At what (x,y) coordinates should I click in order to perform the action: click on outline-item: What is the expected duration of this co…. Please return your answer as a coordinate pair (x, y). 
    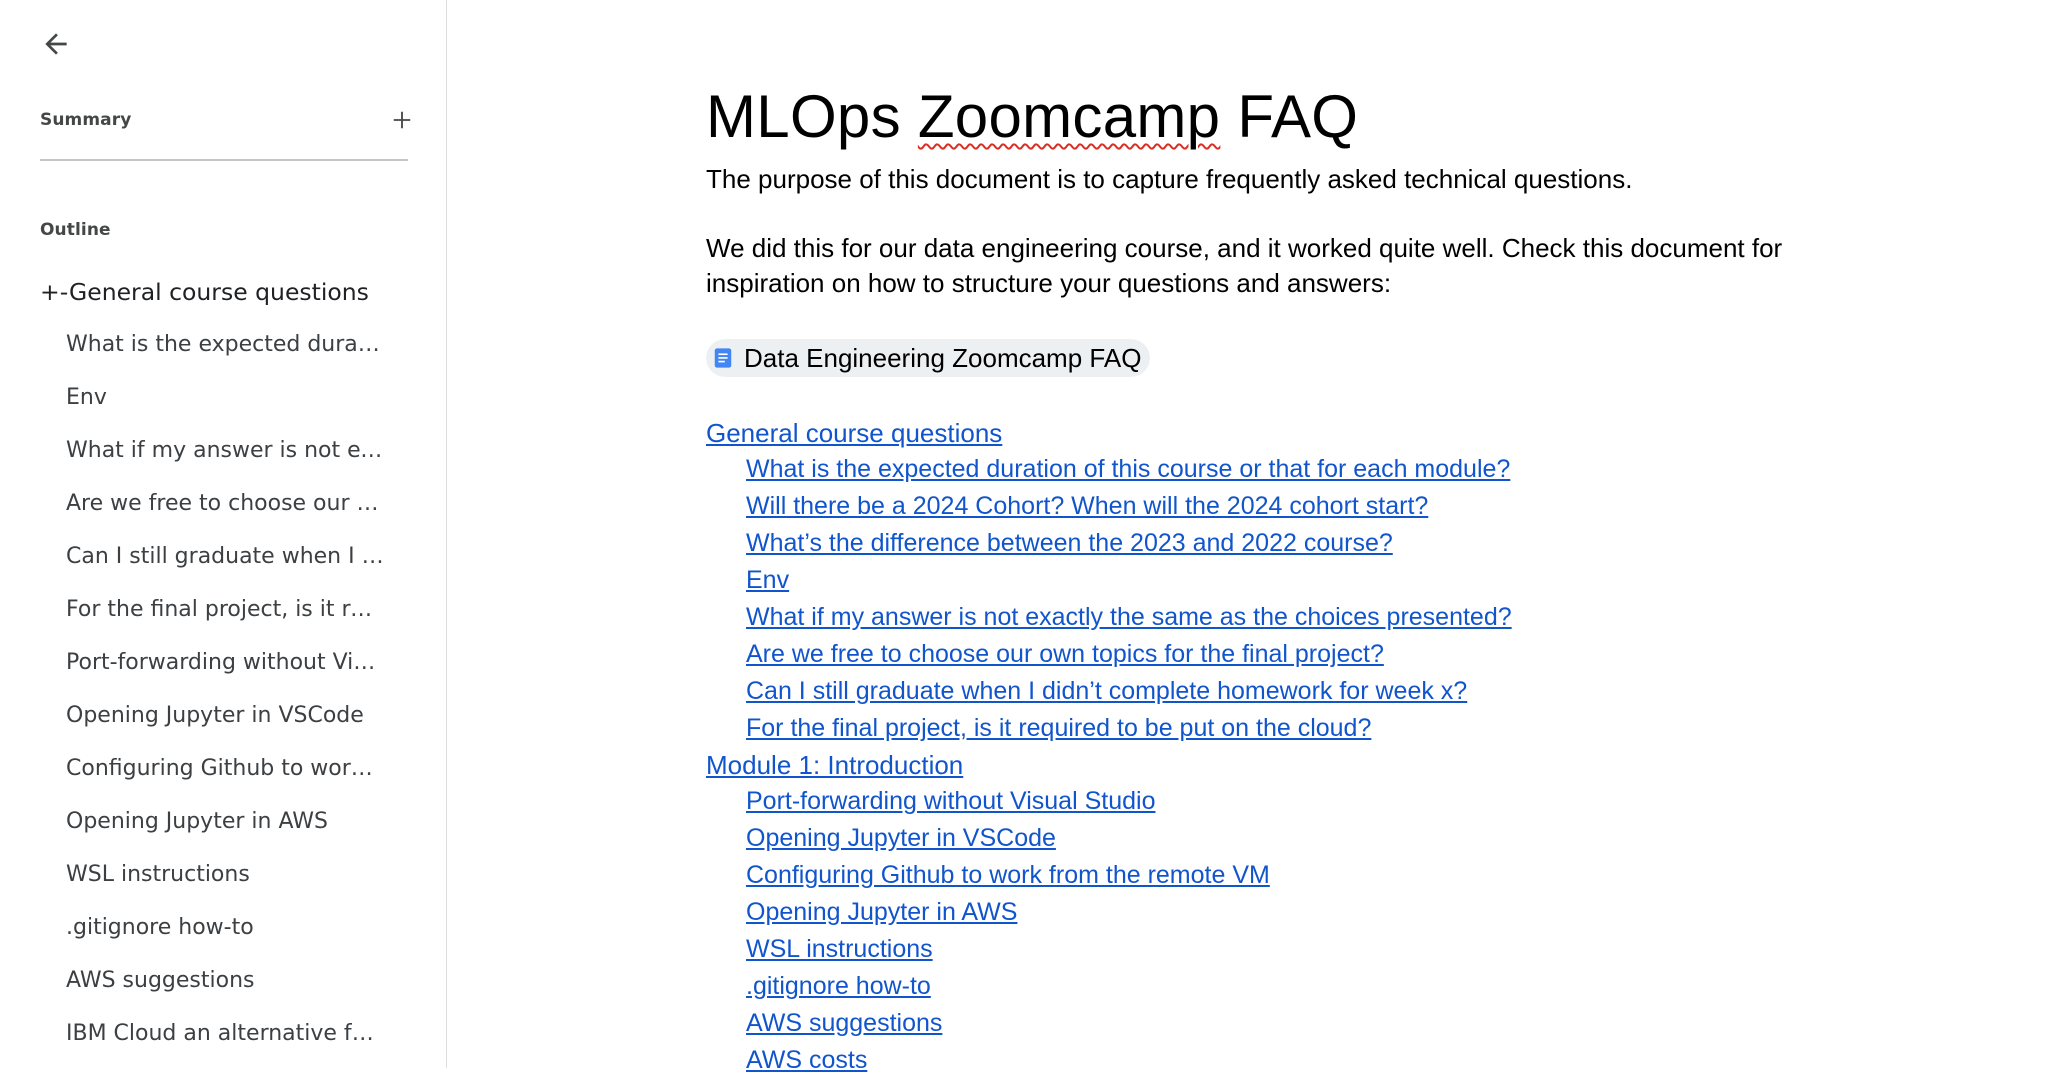
    Looking at the image, I should click on (192, 351).